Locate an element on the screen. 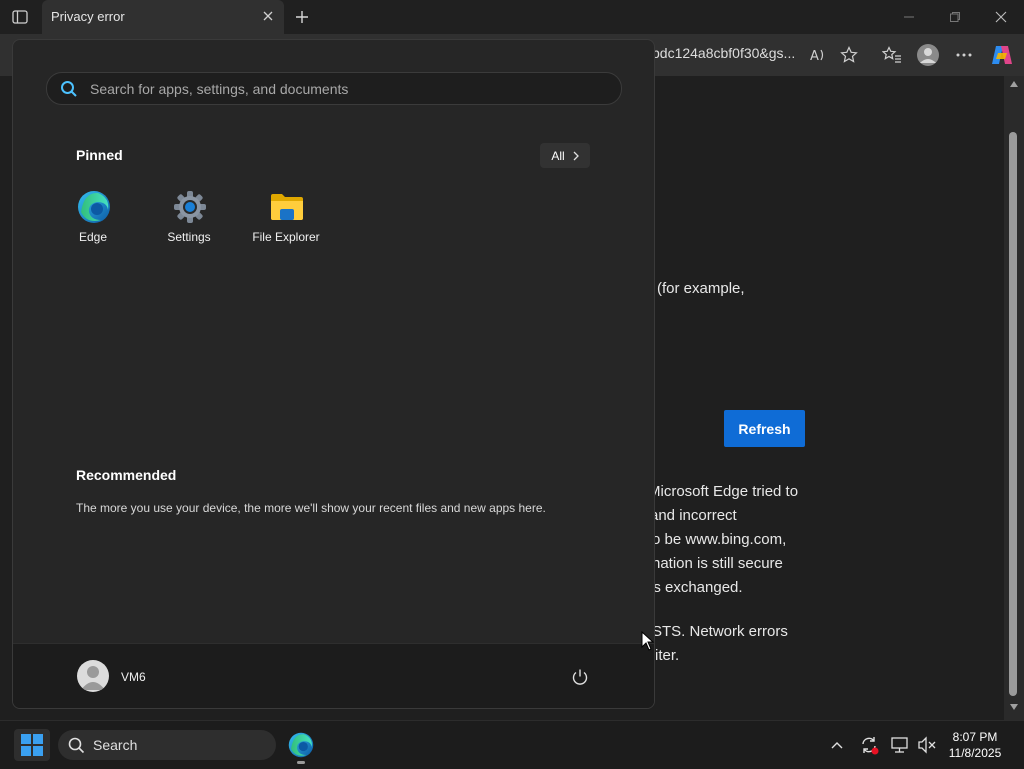 Image resolution: width=1024 pixels, height=769 pixels. all-apps-button: All is located at coordinates (565, 155).